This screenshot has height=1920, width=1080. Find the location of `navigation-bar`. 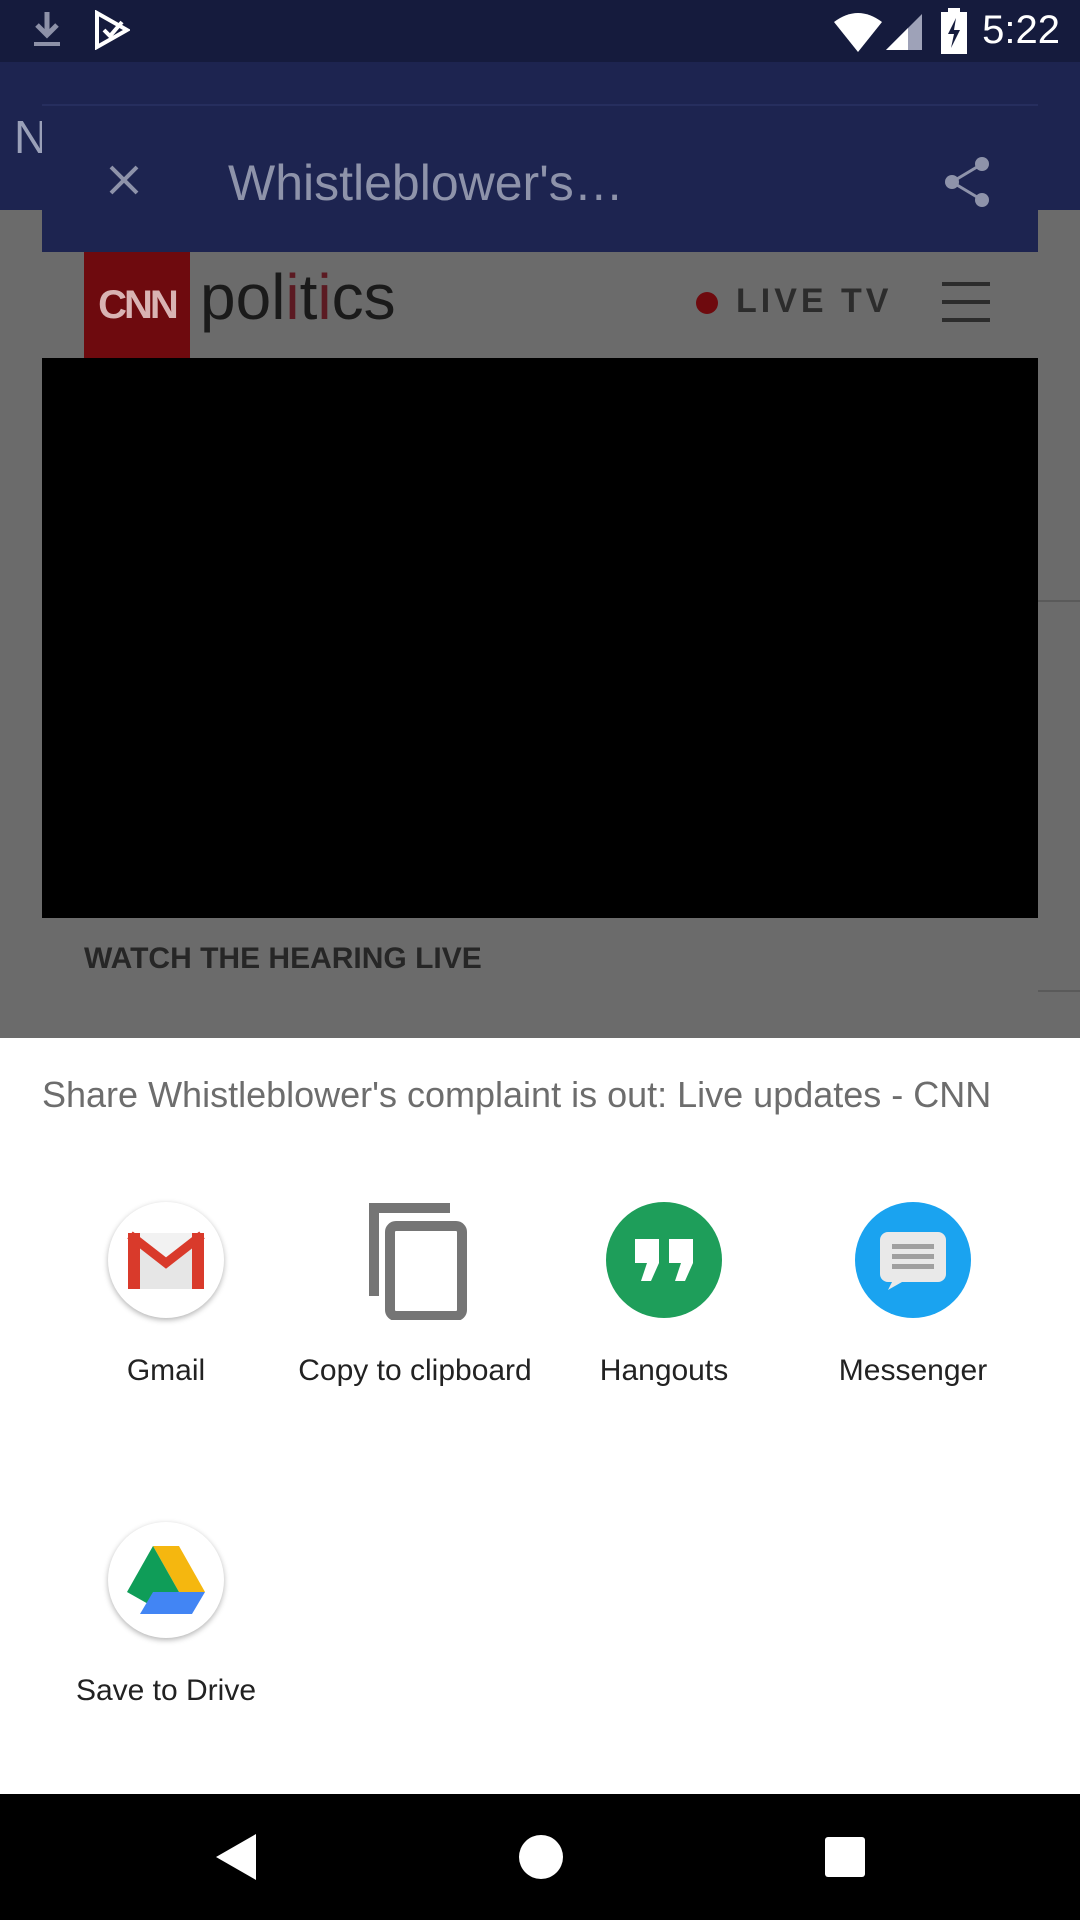

navigation-bar is located at coordinates (540, 1857).